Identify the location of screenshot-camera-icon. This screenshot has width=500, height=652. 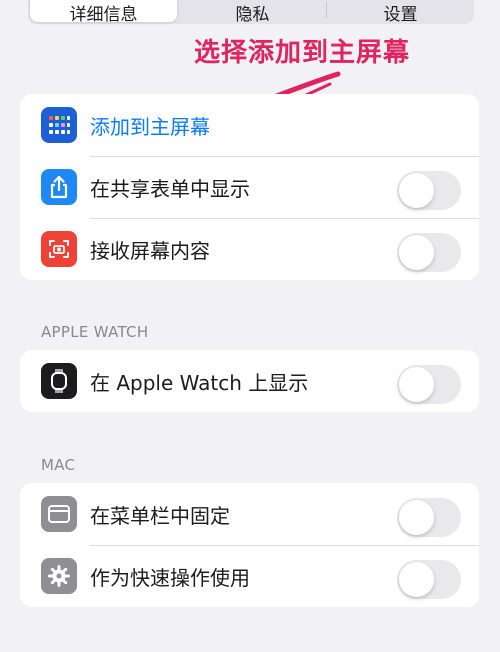
(59, 249).